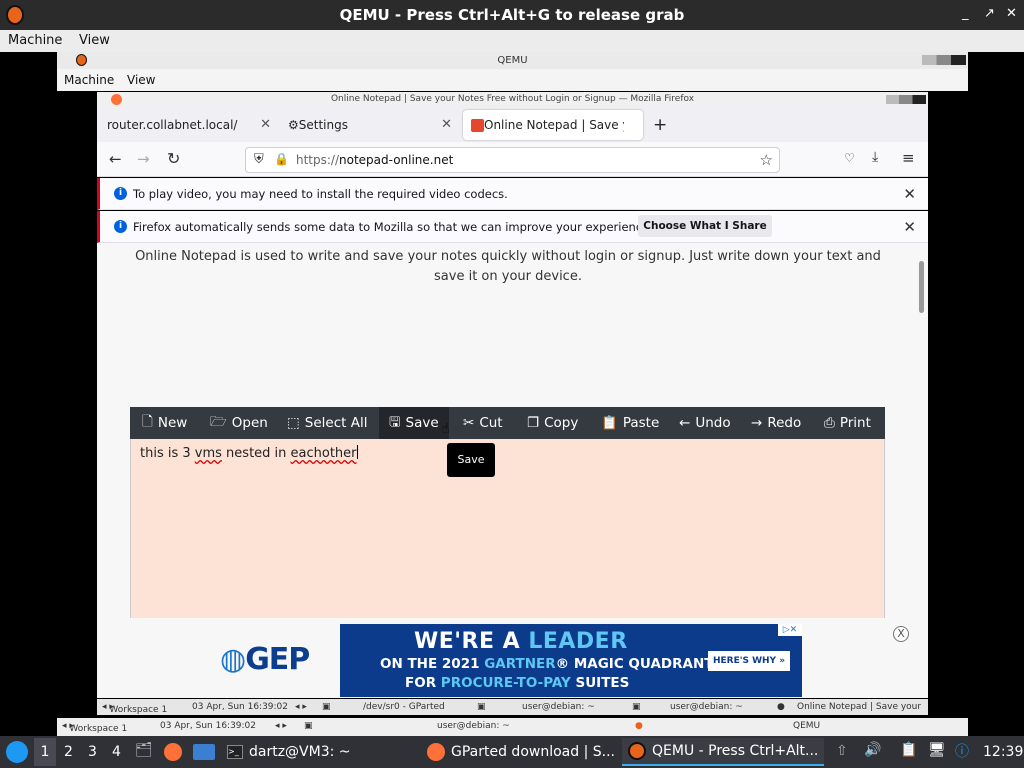 The height and width of the screenshot is (768, 1024). Describe the element at coordinates (553, 125) in the screenshot. I see `tab-online-notepad: Online Notepad | Save yo` at that location.